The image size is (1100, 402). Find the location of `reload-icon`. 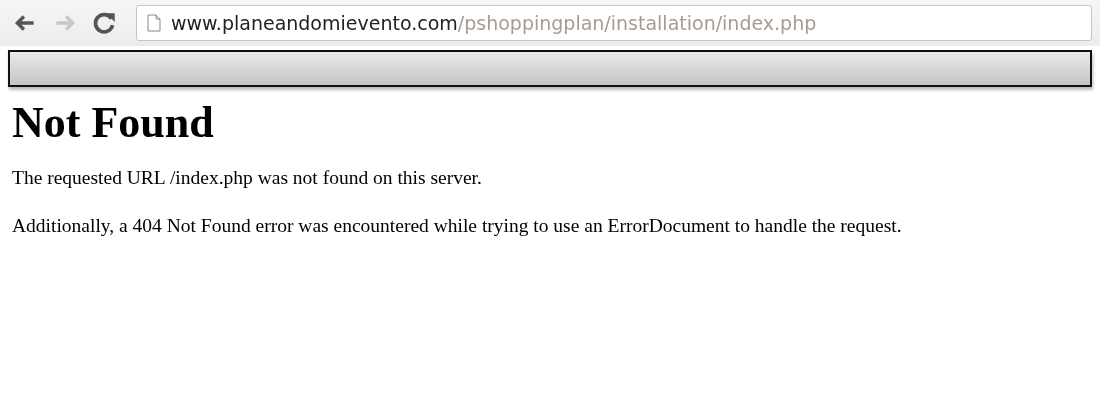

reload-icon is located at coordinates (105, 23).